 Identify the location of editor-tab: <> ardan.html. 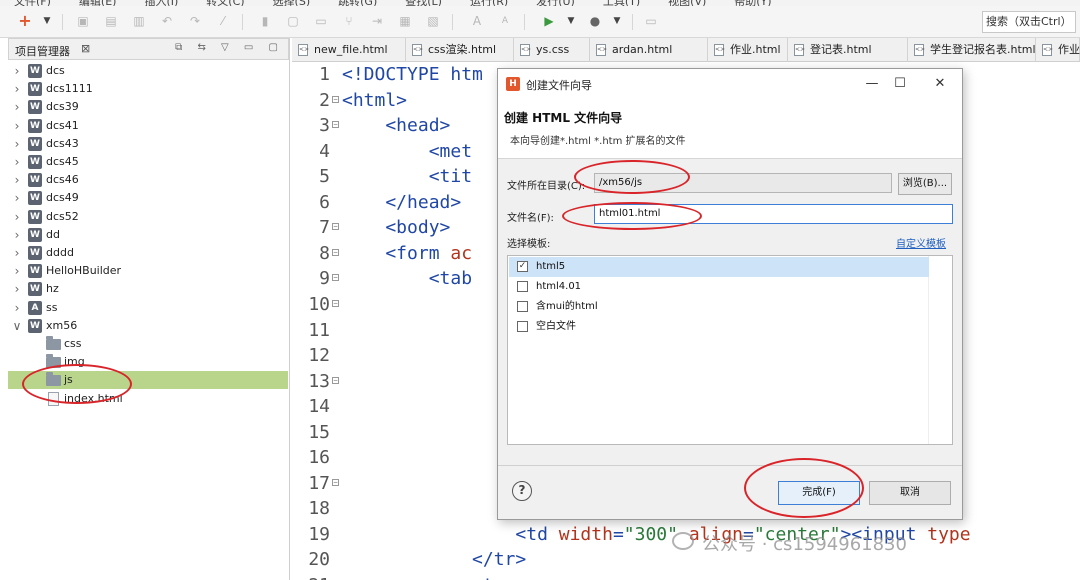
(649, 50).